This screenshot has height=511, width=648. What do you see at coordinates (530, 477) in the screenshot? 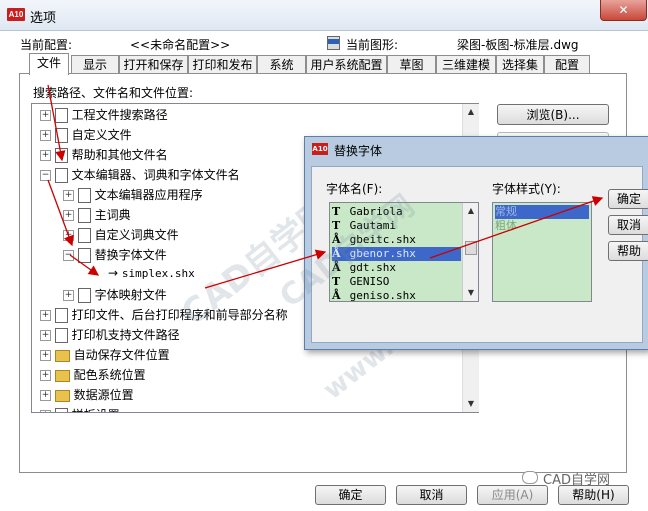
I see `wechat-icon` at bounding box center [530, 477].